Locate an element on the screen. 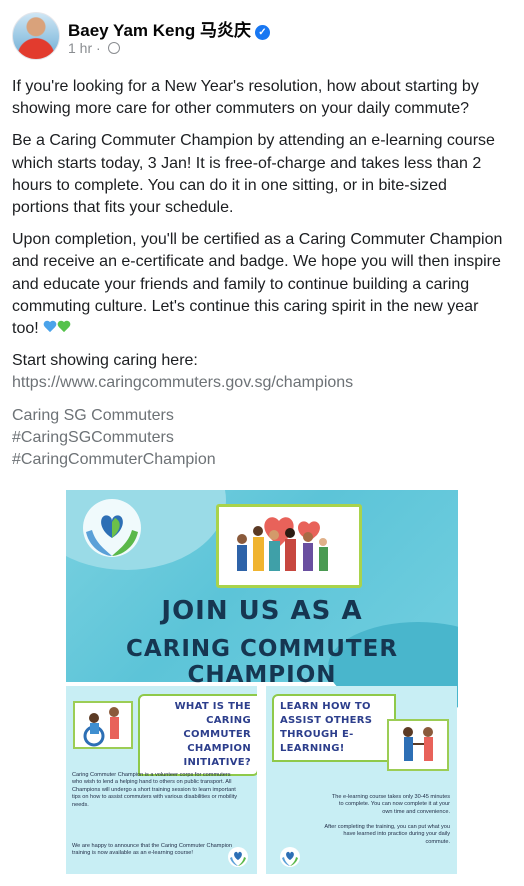 Image resolution: width=524 pixels, height=886 pixels. post-meta: 1 hr · is located at coordinates (94, 48).